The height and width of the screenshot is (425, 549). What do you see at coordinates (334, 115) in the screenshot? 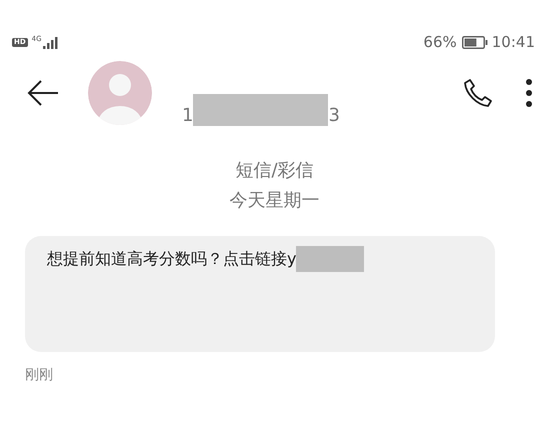
I see `contact-number: 3` at bounding box center [334, 115].